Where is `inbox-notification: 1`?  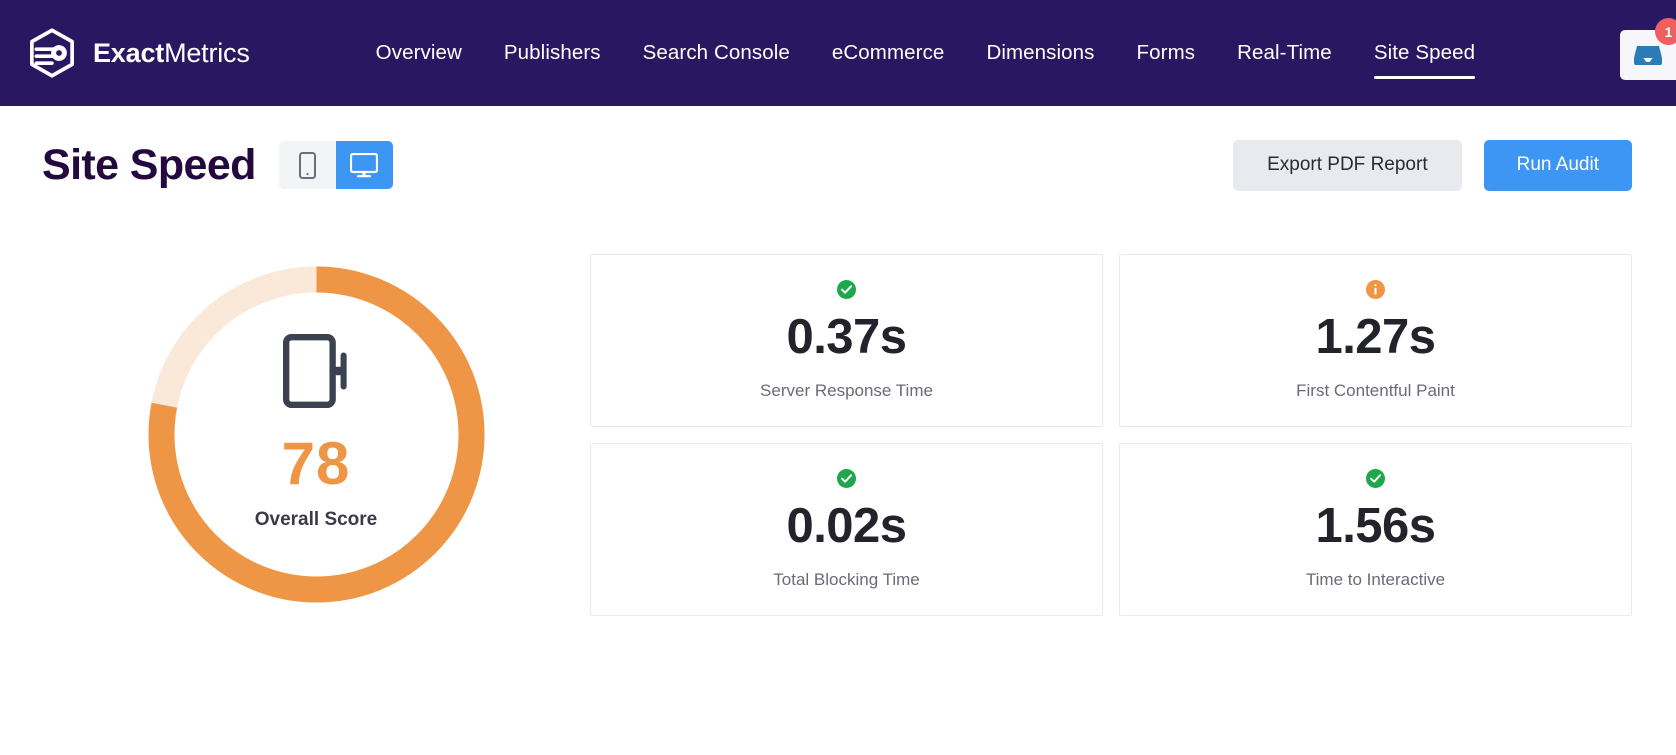 inbox-notification: 1 is located at coordinates (1648, 49).